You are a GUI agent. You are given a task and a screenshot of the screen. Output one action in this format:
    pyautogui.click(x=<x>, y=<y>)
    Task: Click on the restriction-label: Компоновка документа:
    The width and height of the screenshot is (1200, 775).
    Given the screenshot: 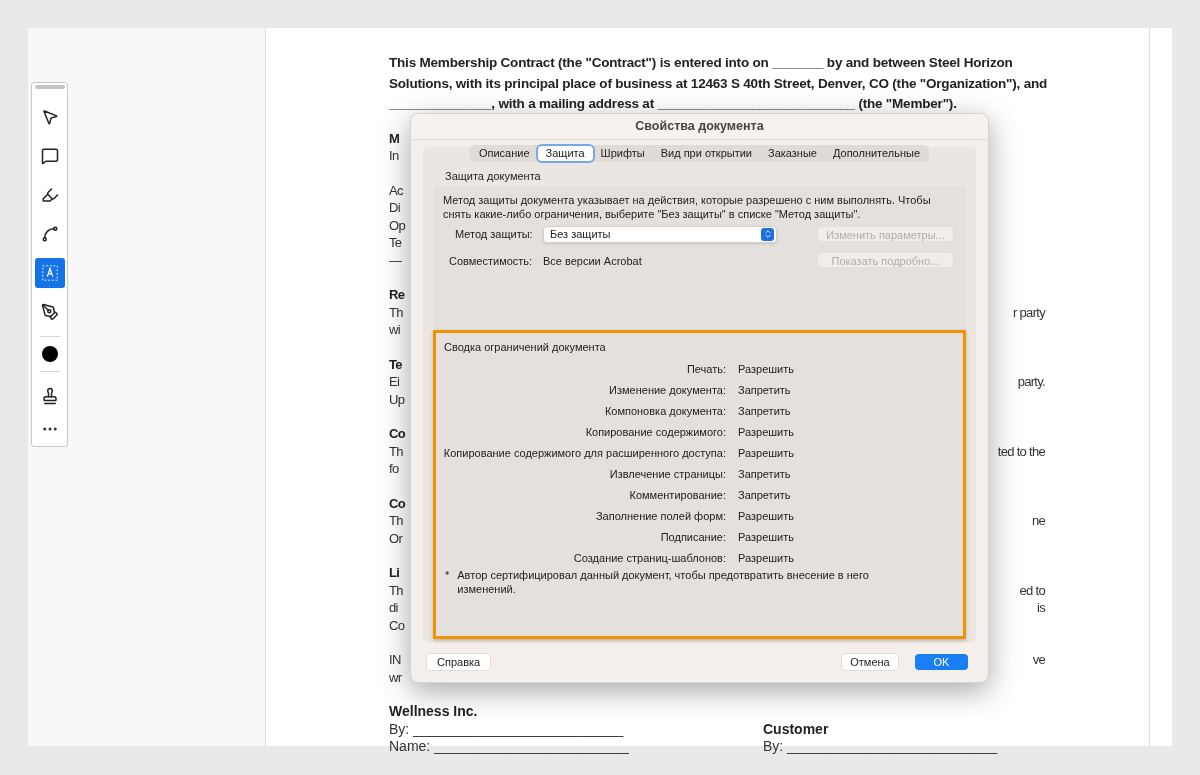 What is the action you would take?
    pyautogui.click(x=664, y=411)
    